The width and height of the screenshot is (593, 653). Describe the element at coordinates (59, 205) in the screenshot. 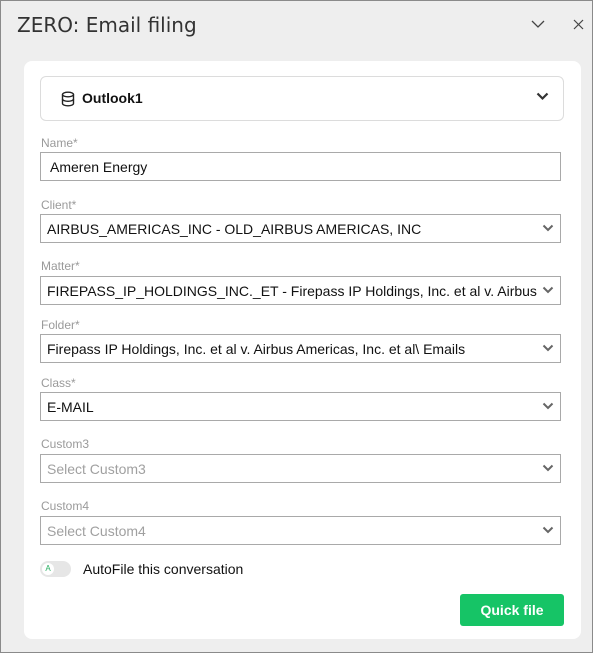

I see `client-label: Client*` at that location.